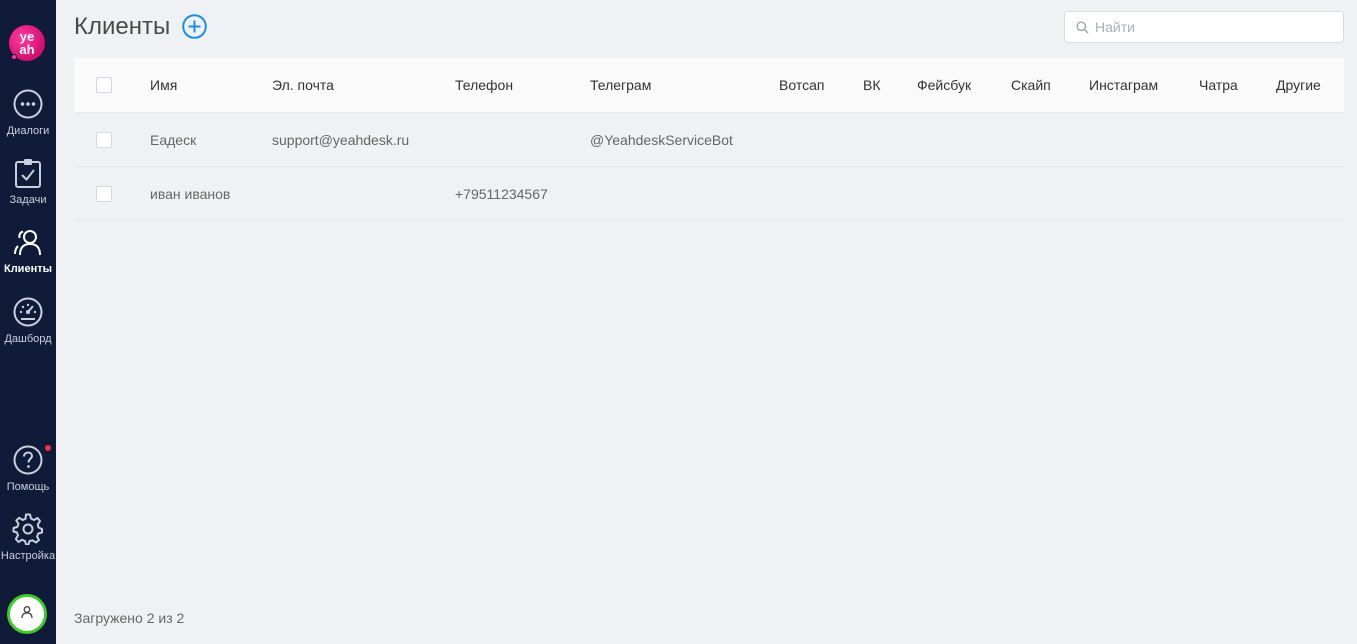 The image size is (1357, 644). What do you see at coordinates (32, 460) in the screenshot?
I see `help-icon` at bounding box center [32, 460].